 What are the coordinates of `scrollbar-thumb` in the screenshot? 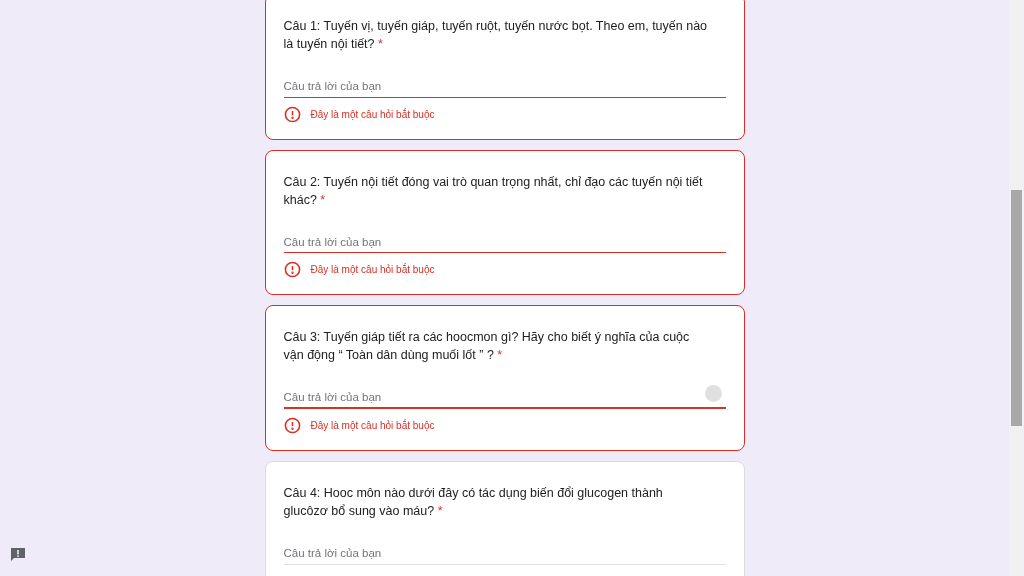 It's located at (1016, 308).